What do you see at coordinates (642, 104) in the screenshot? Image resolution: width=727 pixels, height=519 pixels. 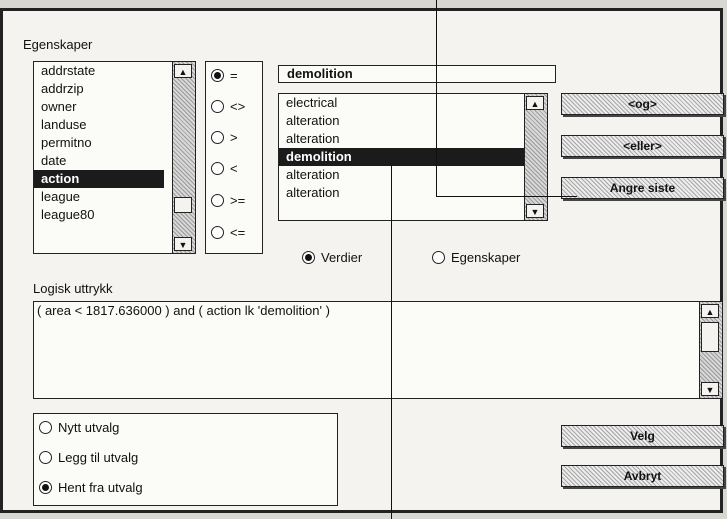 I see `and-button: <og>` at bounding box center [642, 104].